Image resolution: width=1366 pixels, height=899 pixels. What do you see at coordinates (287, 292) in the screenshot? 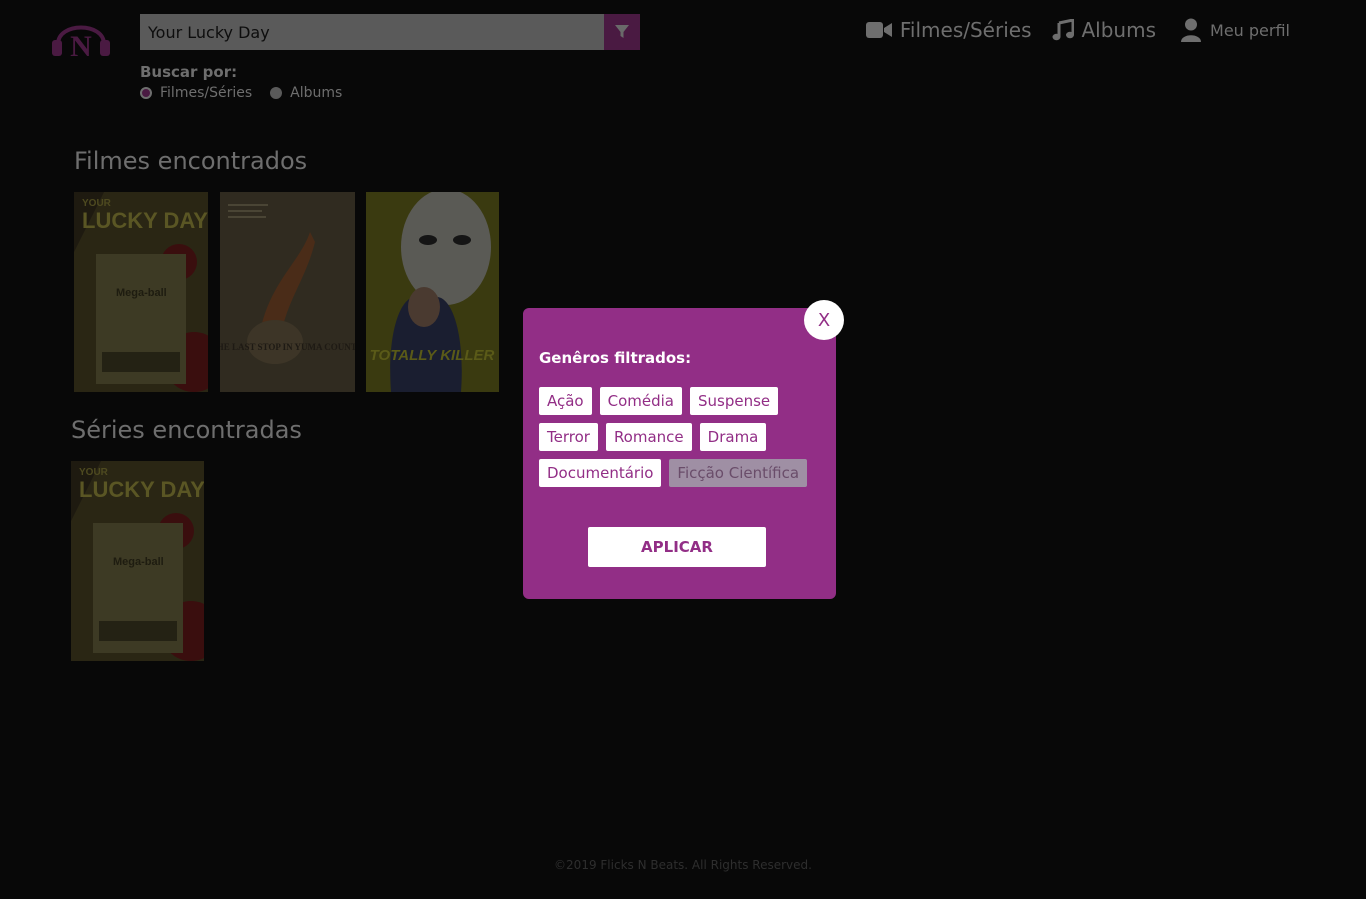
I see `poster-last-stop-yuma-county: THE LAST STOP IN YUMA COUNTY` at bounding box center [287, 292].